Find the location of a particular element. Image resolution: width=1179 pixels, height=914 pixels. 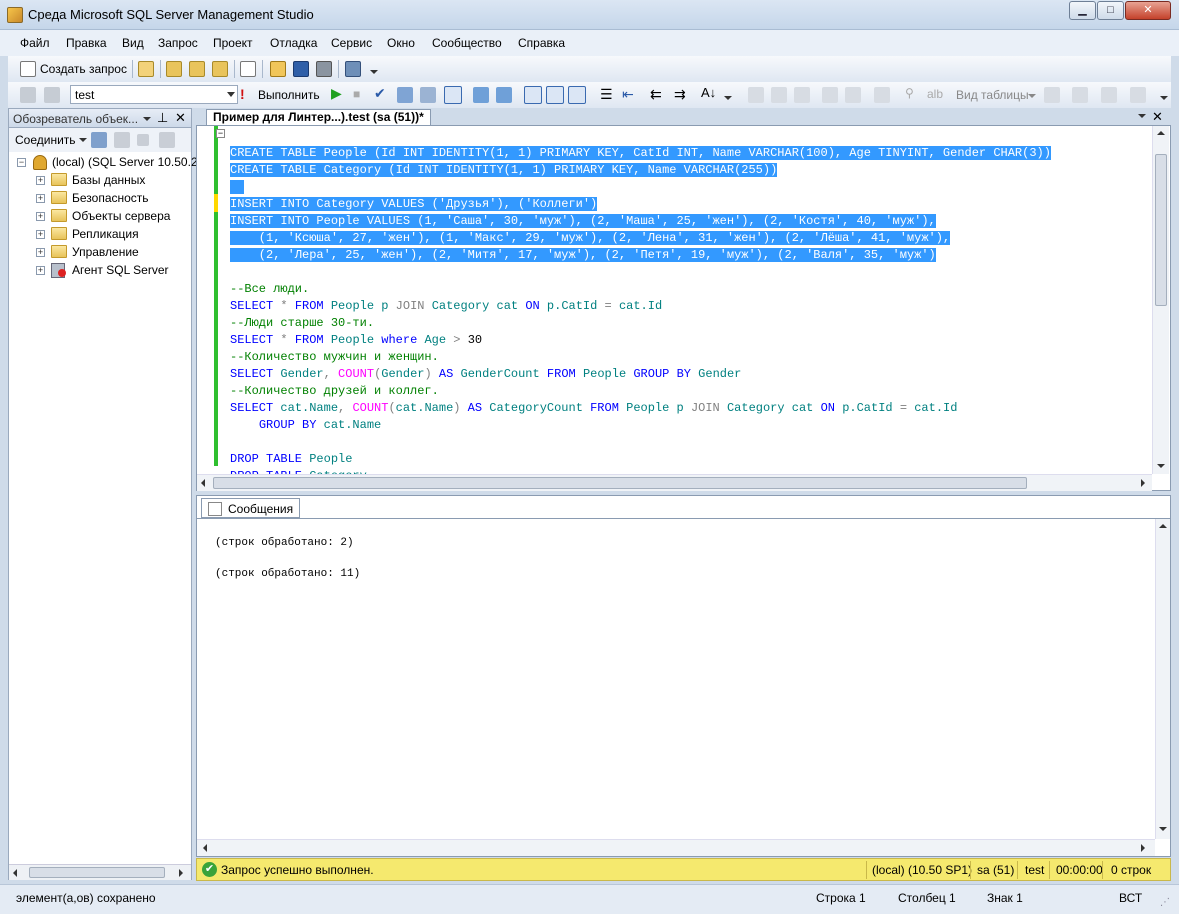

register-icon is located at coordinates (122, 140).